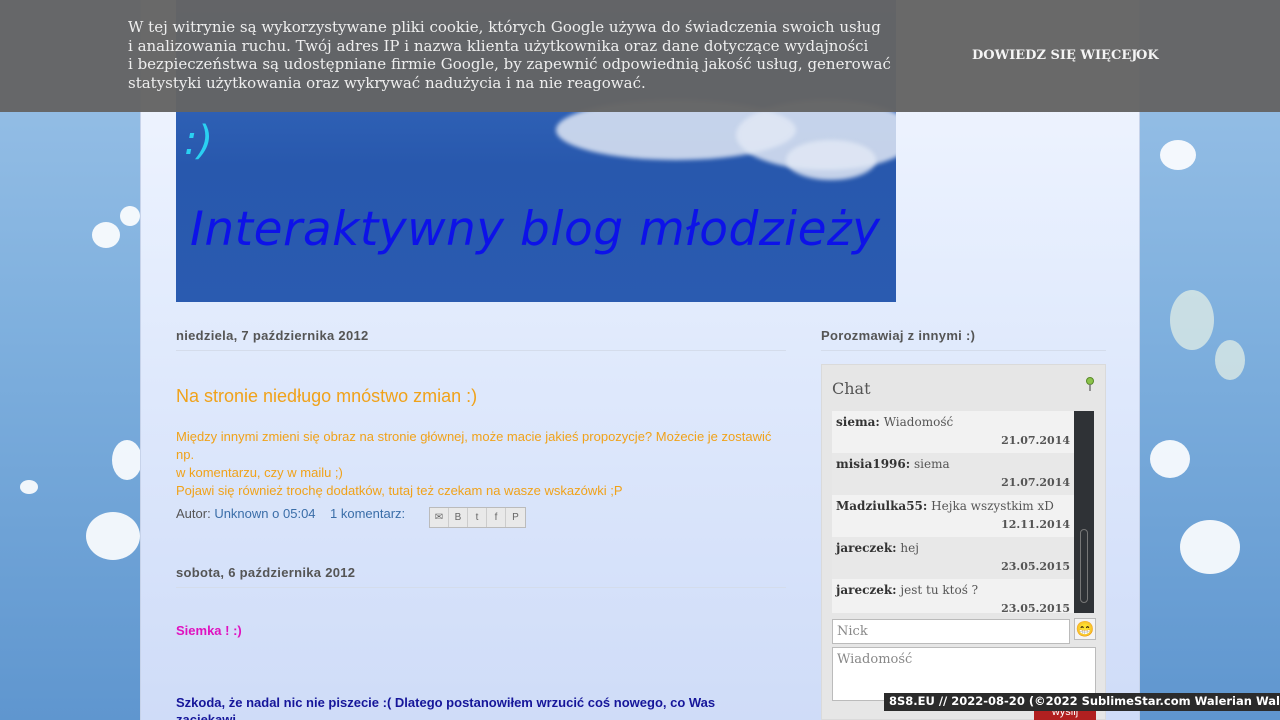 The height and width of the screenshot is (720, 1280). Describe the element at coordinates (851, 388) in the screenshot. I see `chat-header: Chat` at that location.